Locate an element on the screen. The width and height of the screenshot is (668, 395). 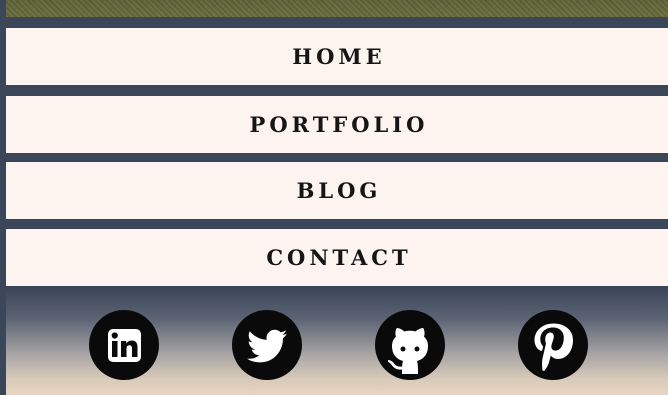
nav-item-blog-label: BLOG is located at coordinates (339, 190).